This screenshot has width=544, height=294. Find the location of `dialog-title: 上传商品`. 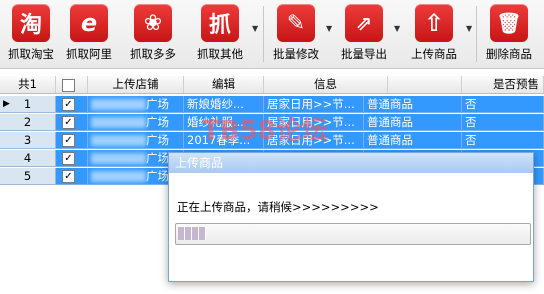

dialog-title: 上传商品 is located at coordinates (351, 163).